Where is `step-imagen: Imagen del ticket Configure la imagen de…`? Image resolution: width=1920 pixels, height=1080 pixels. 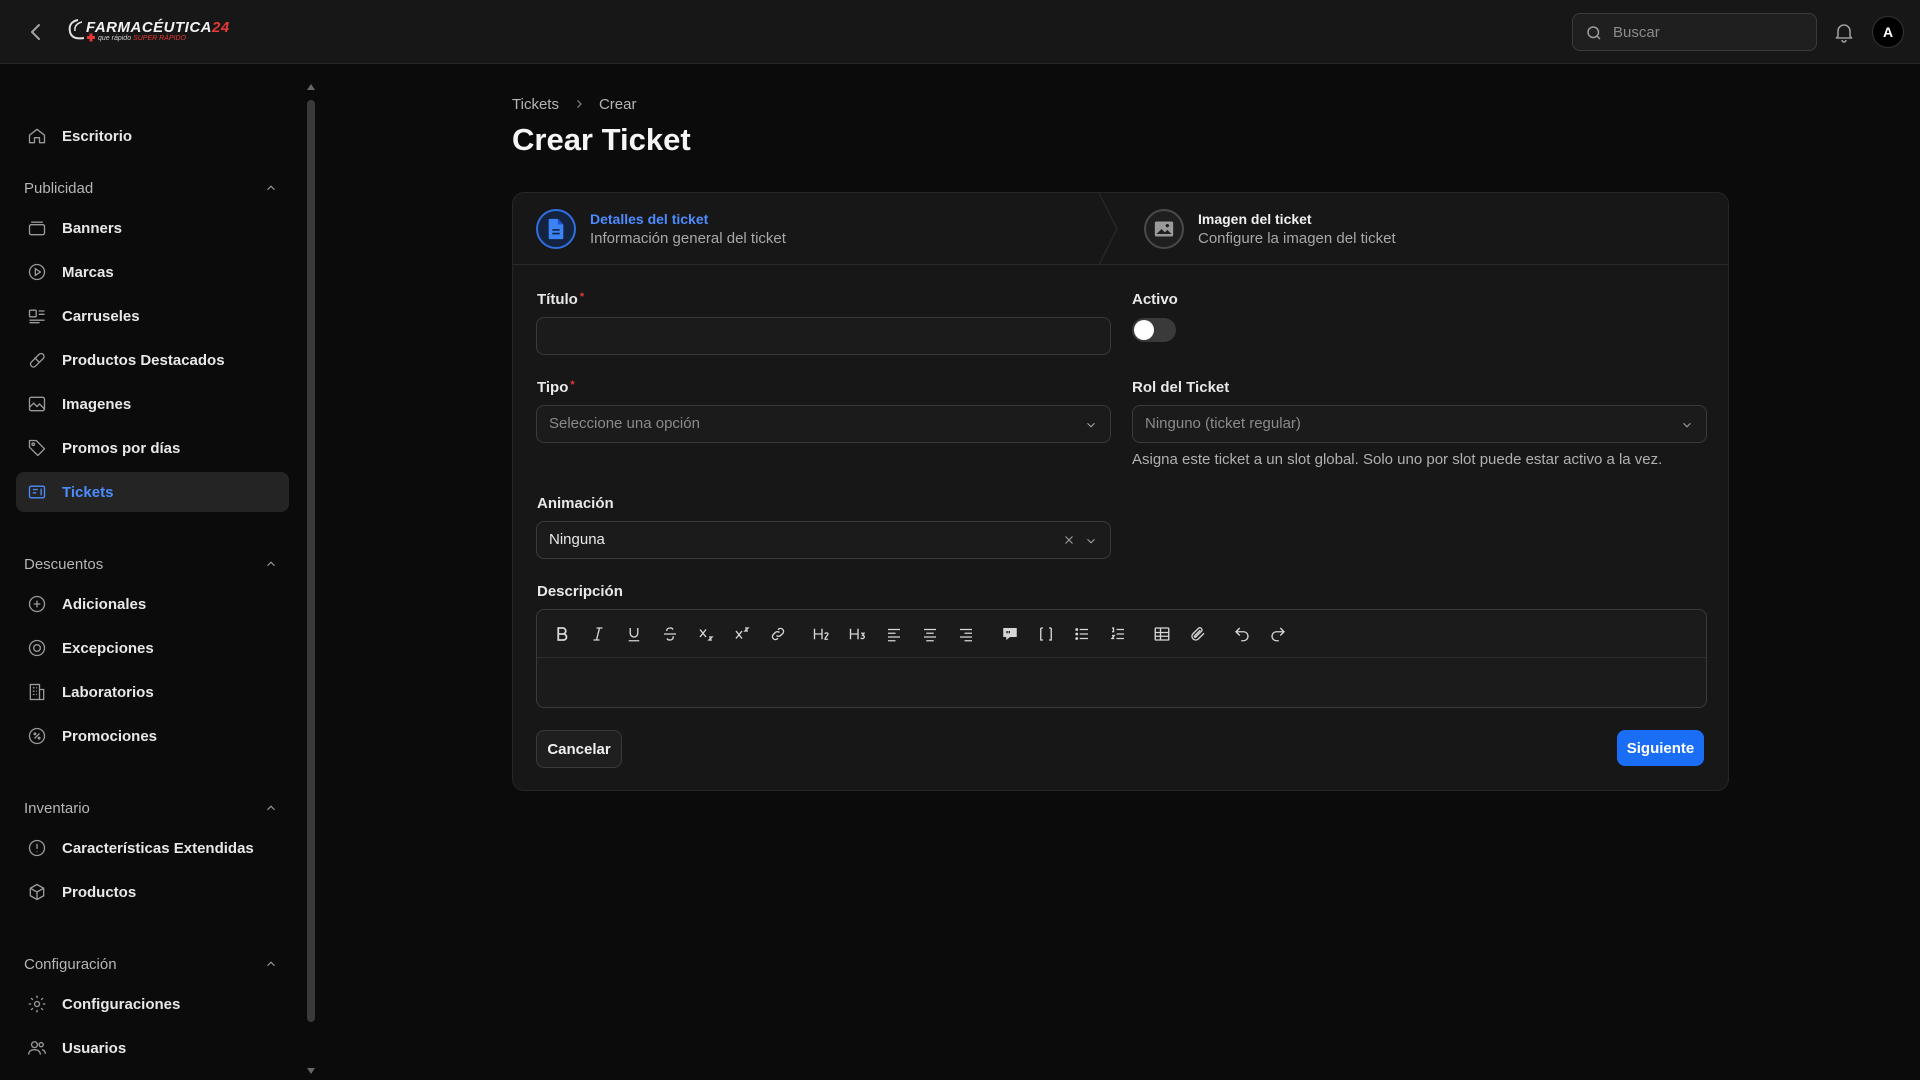
step-imagen: Imagen del ticket Configure la imagen de… is located at coordinates (1270, 229).